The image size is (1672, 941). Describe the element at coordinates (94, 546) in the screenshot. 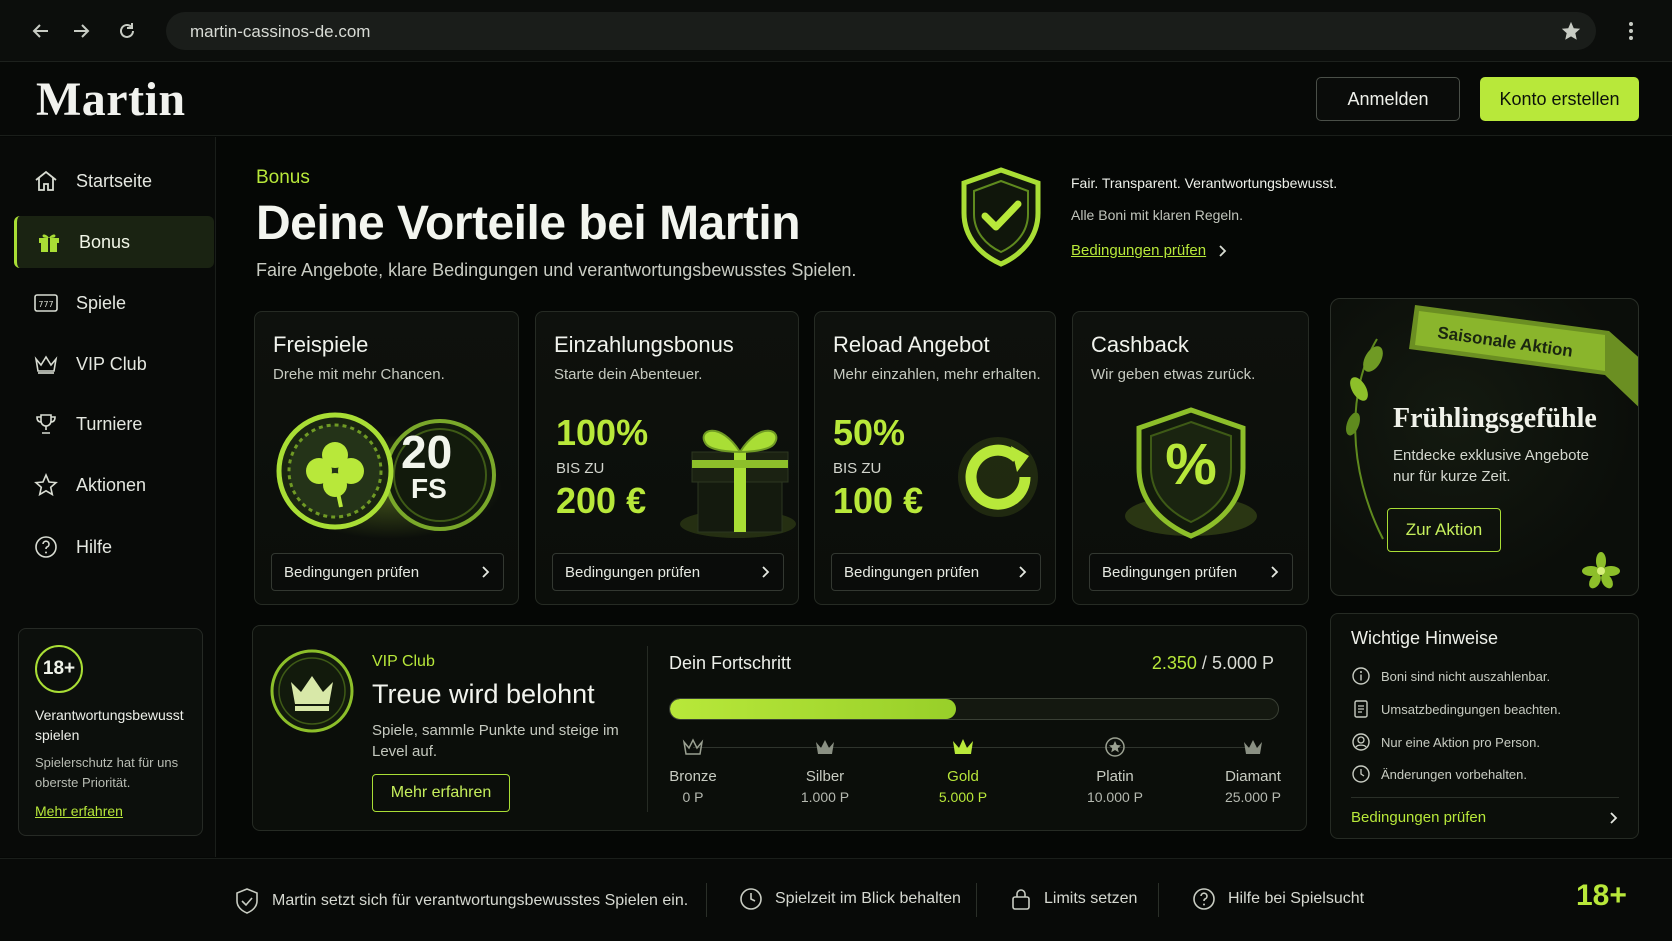

I see `sidebar-item-label: Hilfe` at that location.